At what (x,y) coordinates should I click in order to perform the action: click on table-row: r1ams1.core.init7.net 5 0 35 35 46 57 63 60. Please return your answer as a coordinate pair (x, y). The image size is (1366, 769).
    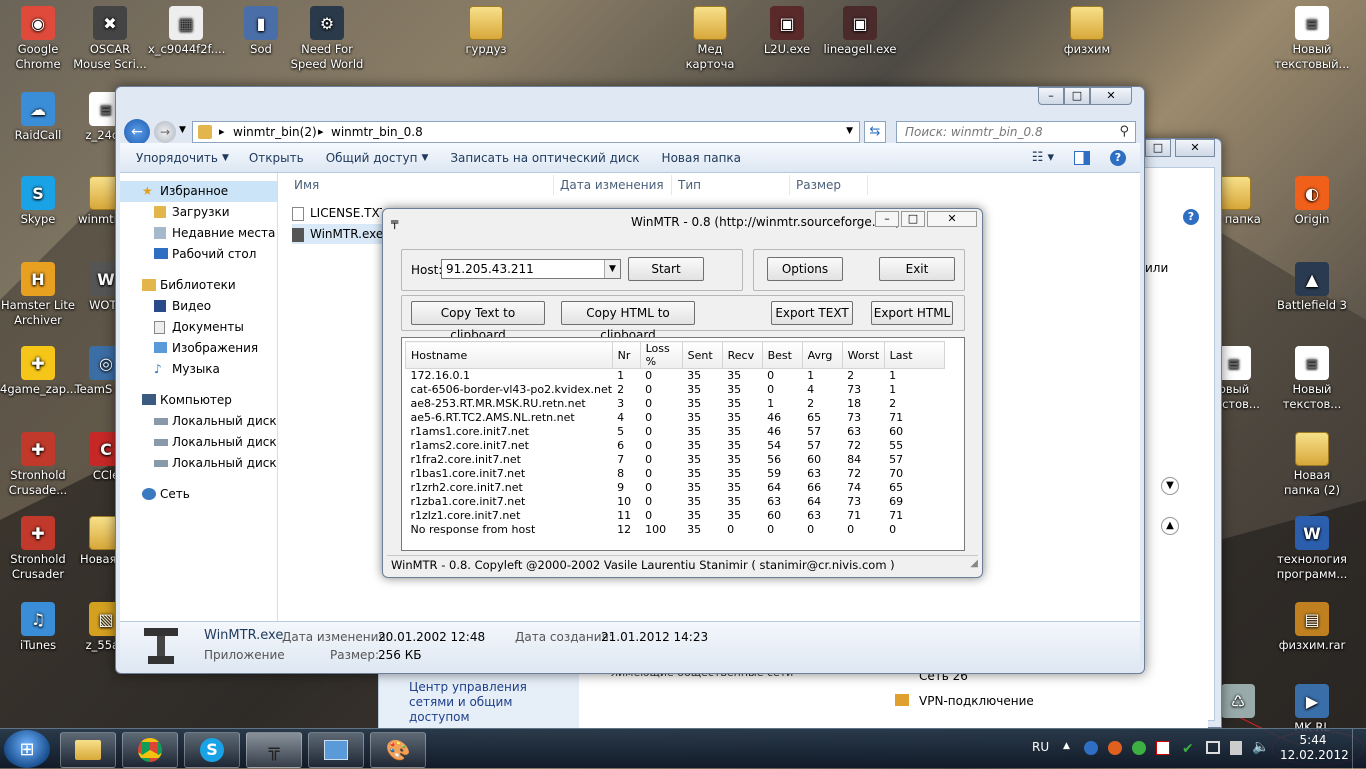
    Looking at the image, I should click on (675, 432).